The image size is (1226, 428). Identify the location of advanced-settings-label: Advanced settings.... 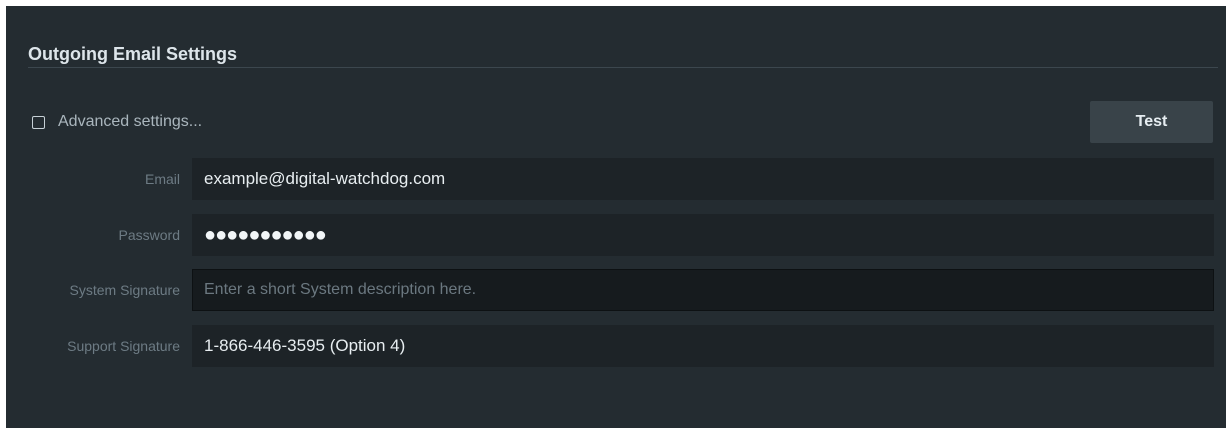
(130, 121).